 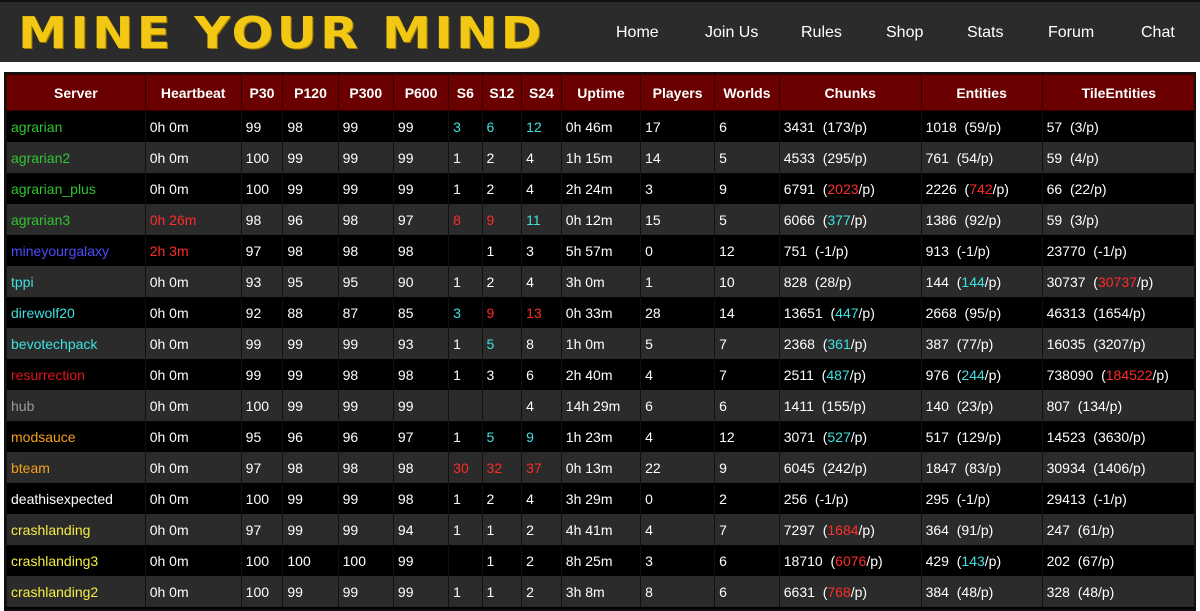 What do you see at coordinates (677, 219) in the screenshot?
I see `players-cell: 15` at bounding box center [677, 219].